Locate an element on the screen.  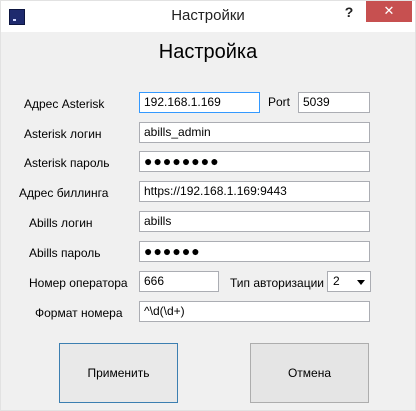
number-format-label: Формат номера is located at coordinates (79, 313).